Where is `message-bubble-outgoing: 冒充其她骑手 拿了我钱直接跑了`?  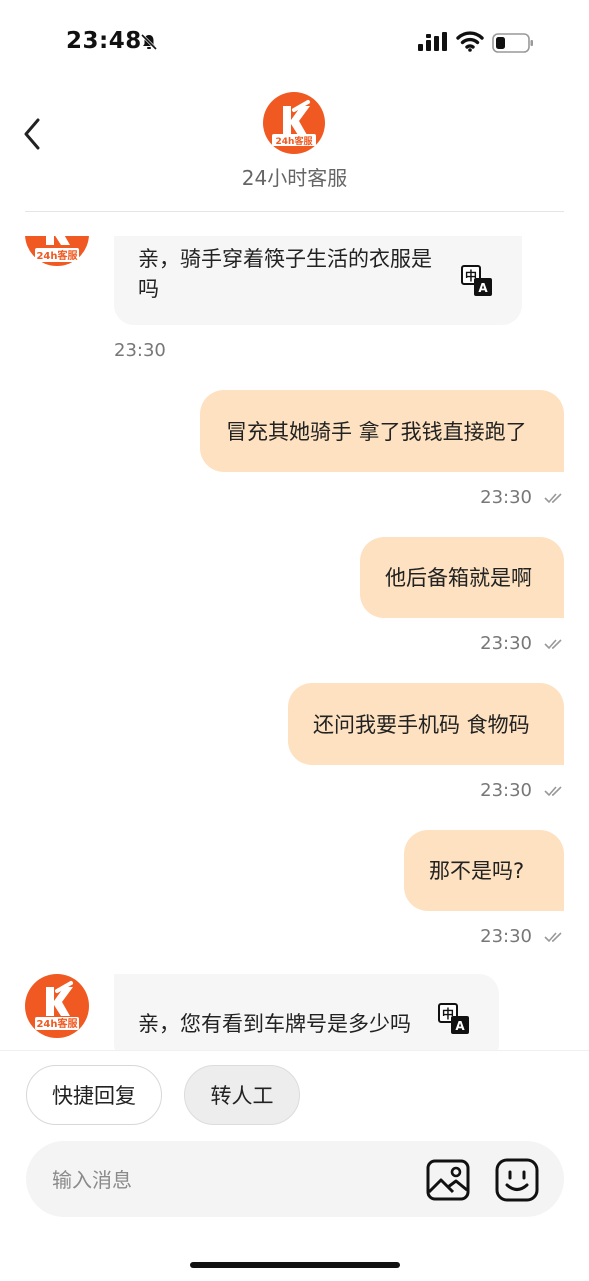
message-bubble-outgoing: 冒充其她骑手 拿了我钱直接跑了 is located at coordinates (382, 431).